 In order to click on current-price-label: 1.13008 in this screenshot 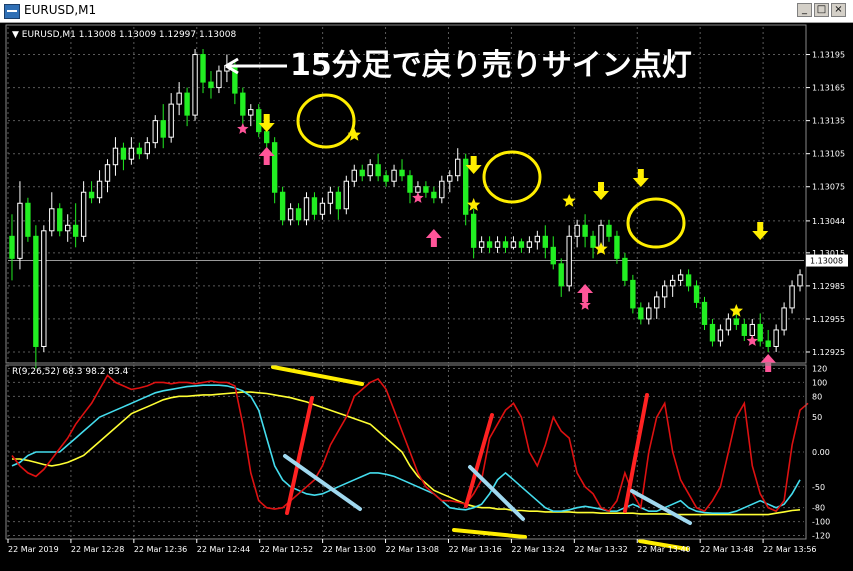, I will do `click(826, 261)`.